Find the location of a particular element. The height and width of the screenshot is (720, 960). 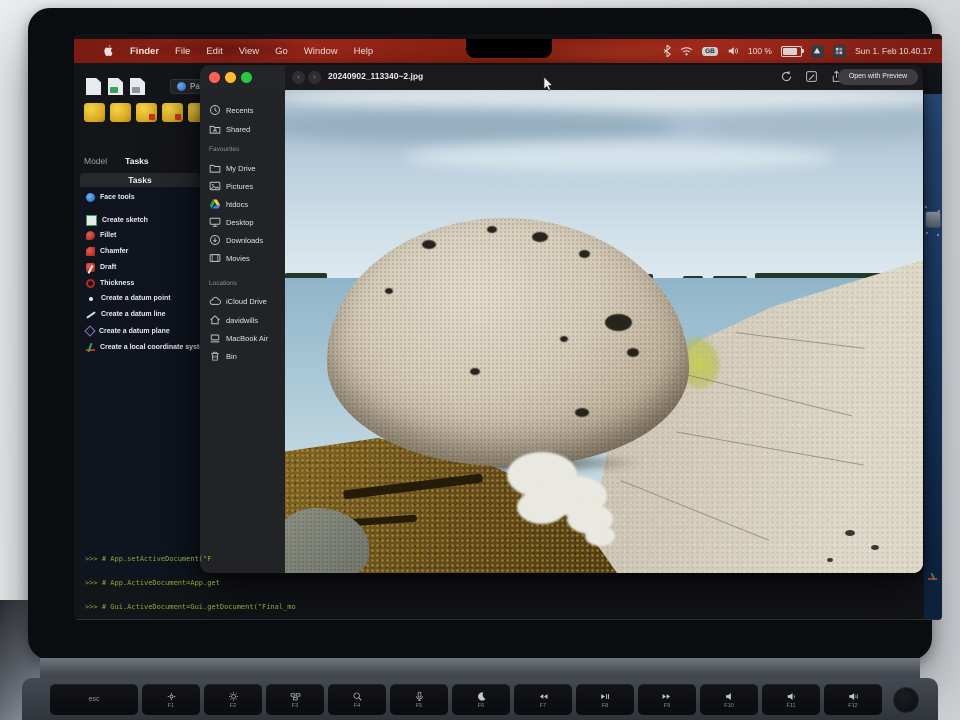

sidebar-item-icloud: iCloud Drive is located at coordinates (238, 301).